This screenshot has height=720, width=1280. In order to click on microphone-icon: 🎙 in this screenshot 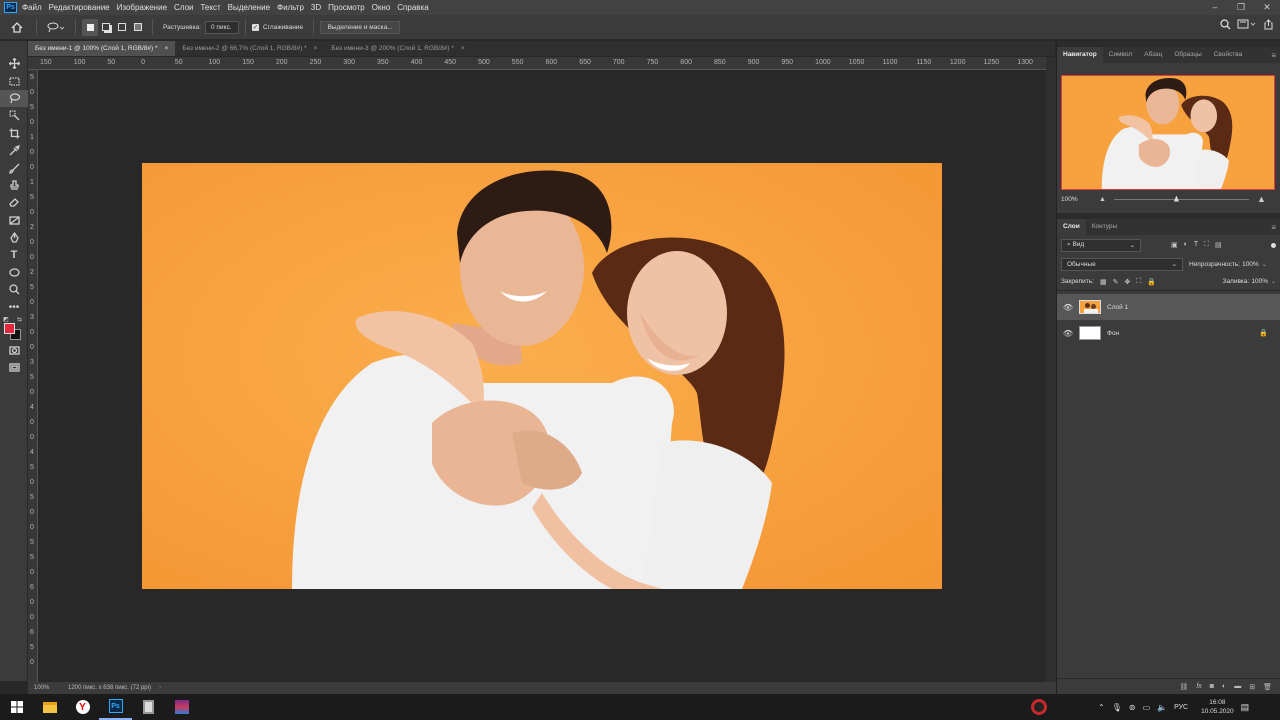, I will do `click(1117, 707)`.